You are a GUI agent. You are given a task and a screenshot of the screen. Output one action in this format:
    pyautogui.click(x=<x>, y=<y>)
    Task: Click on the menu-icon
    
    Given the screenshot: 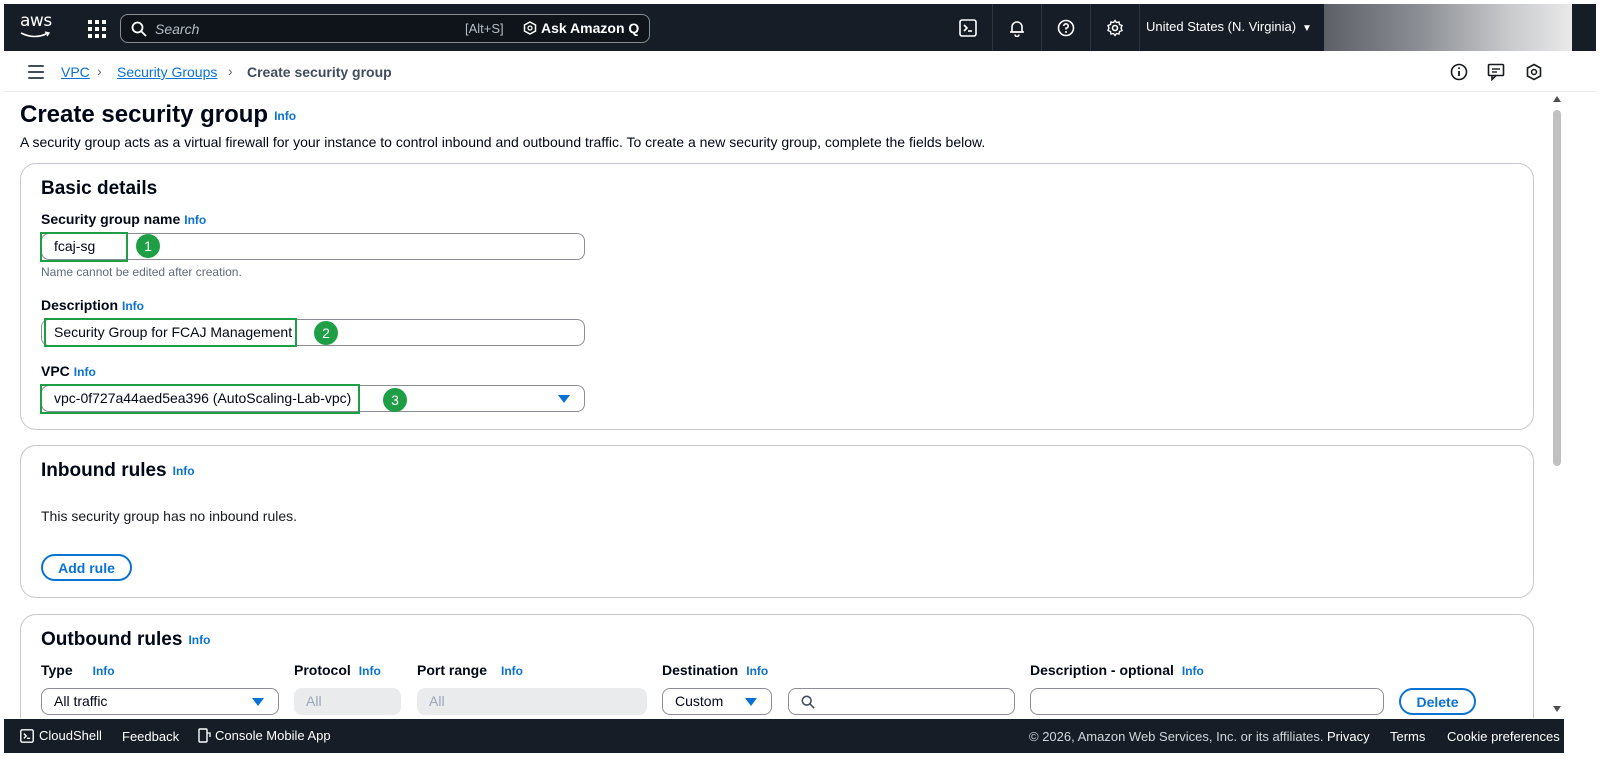 What is the action you would take?
    pyautogui.click(x=36, y=72)
    